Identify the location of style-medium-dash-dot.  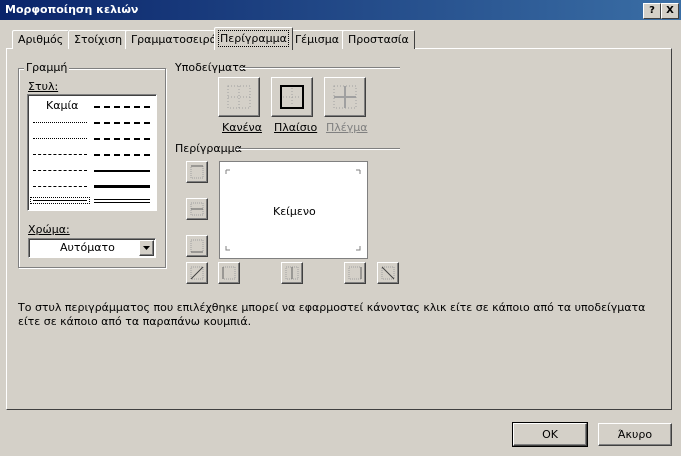
(122, 139).